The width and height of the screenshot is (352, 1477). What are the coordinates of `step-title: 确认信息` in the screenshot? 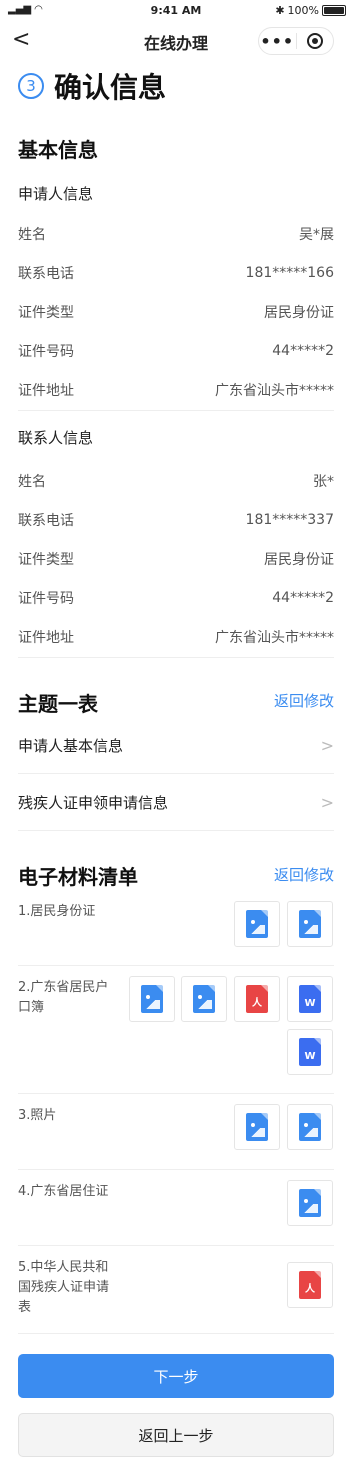 It's located at (110, 87).